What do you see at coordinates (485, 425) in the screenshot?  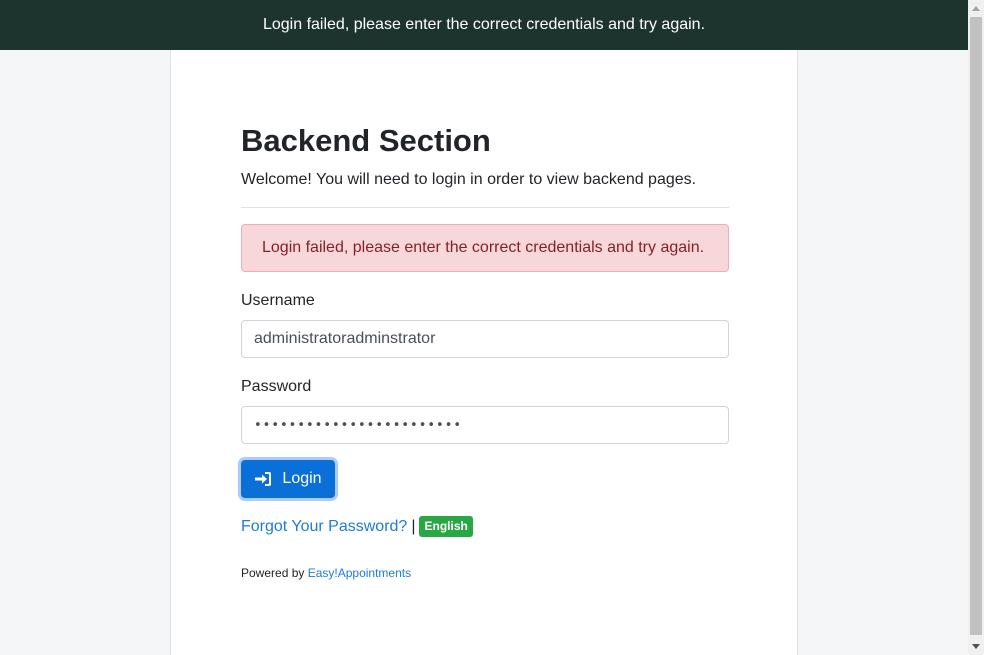 I see `password-input` at bounding box center [485, 425].